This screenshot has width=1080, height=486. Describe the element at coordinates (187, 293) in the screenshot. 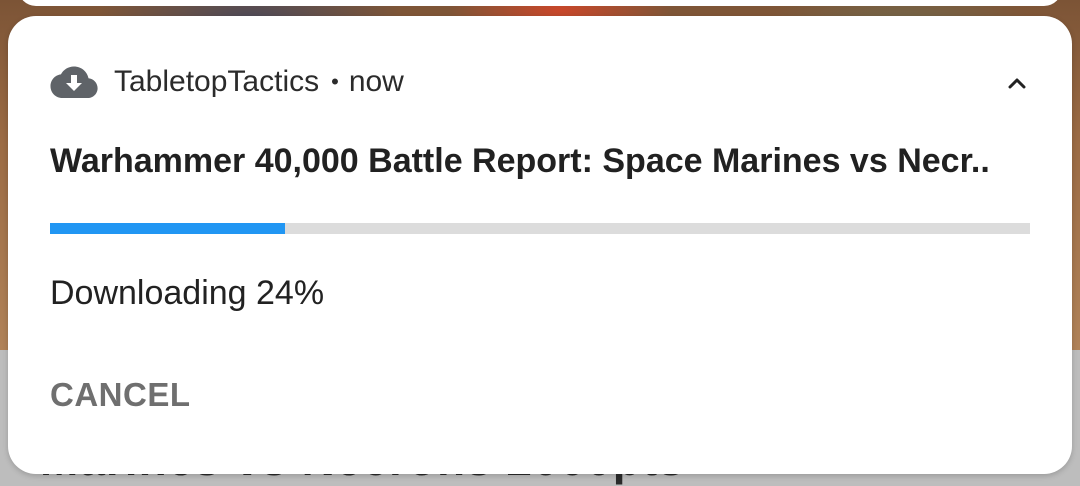

I see `download-status: Downloading 24%` at that location.